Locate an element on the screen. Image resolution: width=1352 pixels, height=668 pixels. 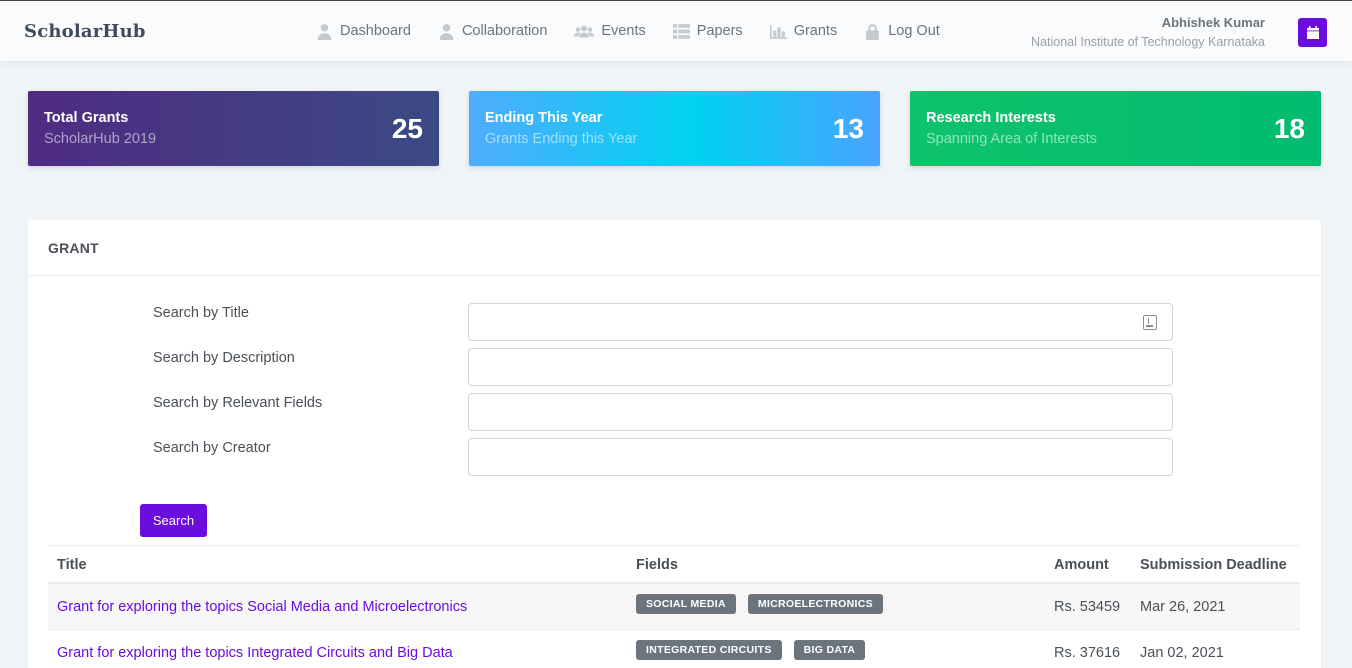
user-name: Abhishek Kumar is located at coordinates (1213, 22).